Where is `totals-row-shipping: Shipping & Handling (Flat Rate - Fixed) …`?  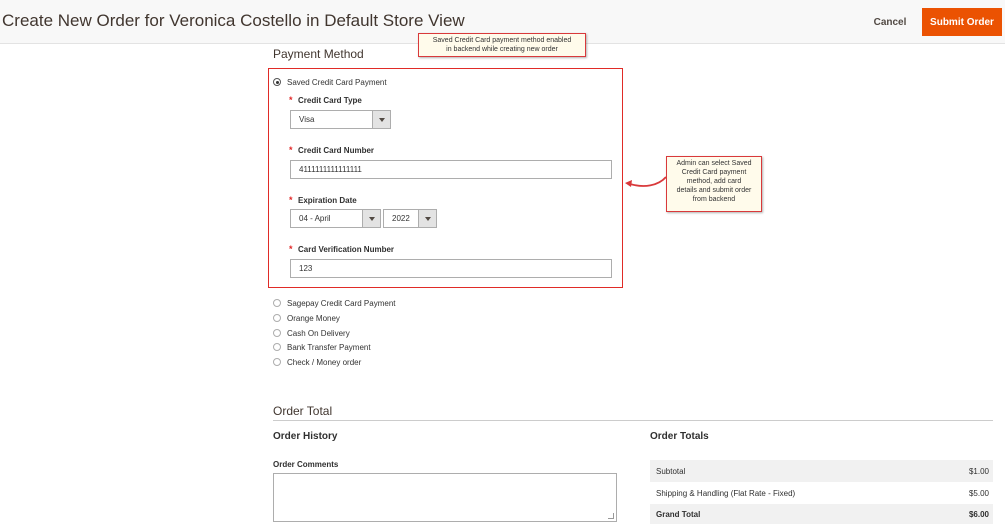 totals-row-shipping: Shipping & Handling (Flat Rate - Fixed) … is located at coordinates (821, 493).